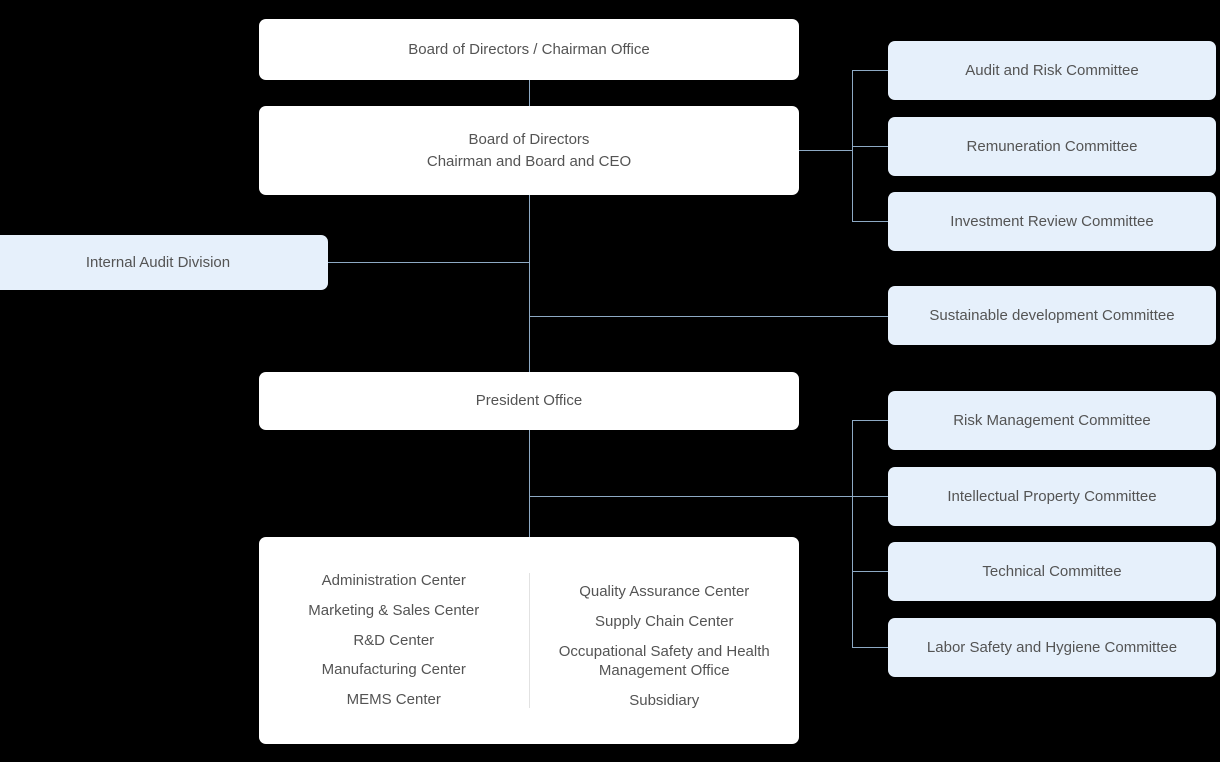 The height and width of the screenshot is (762, 1220). What do you see at coordinates (664, 592) in the screenshot?
I see `department-item: Quality Assurance Center` at bounding box center [664, 592].